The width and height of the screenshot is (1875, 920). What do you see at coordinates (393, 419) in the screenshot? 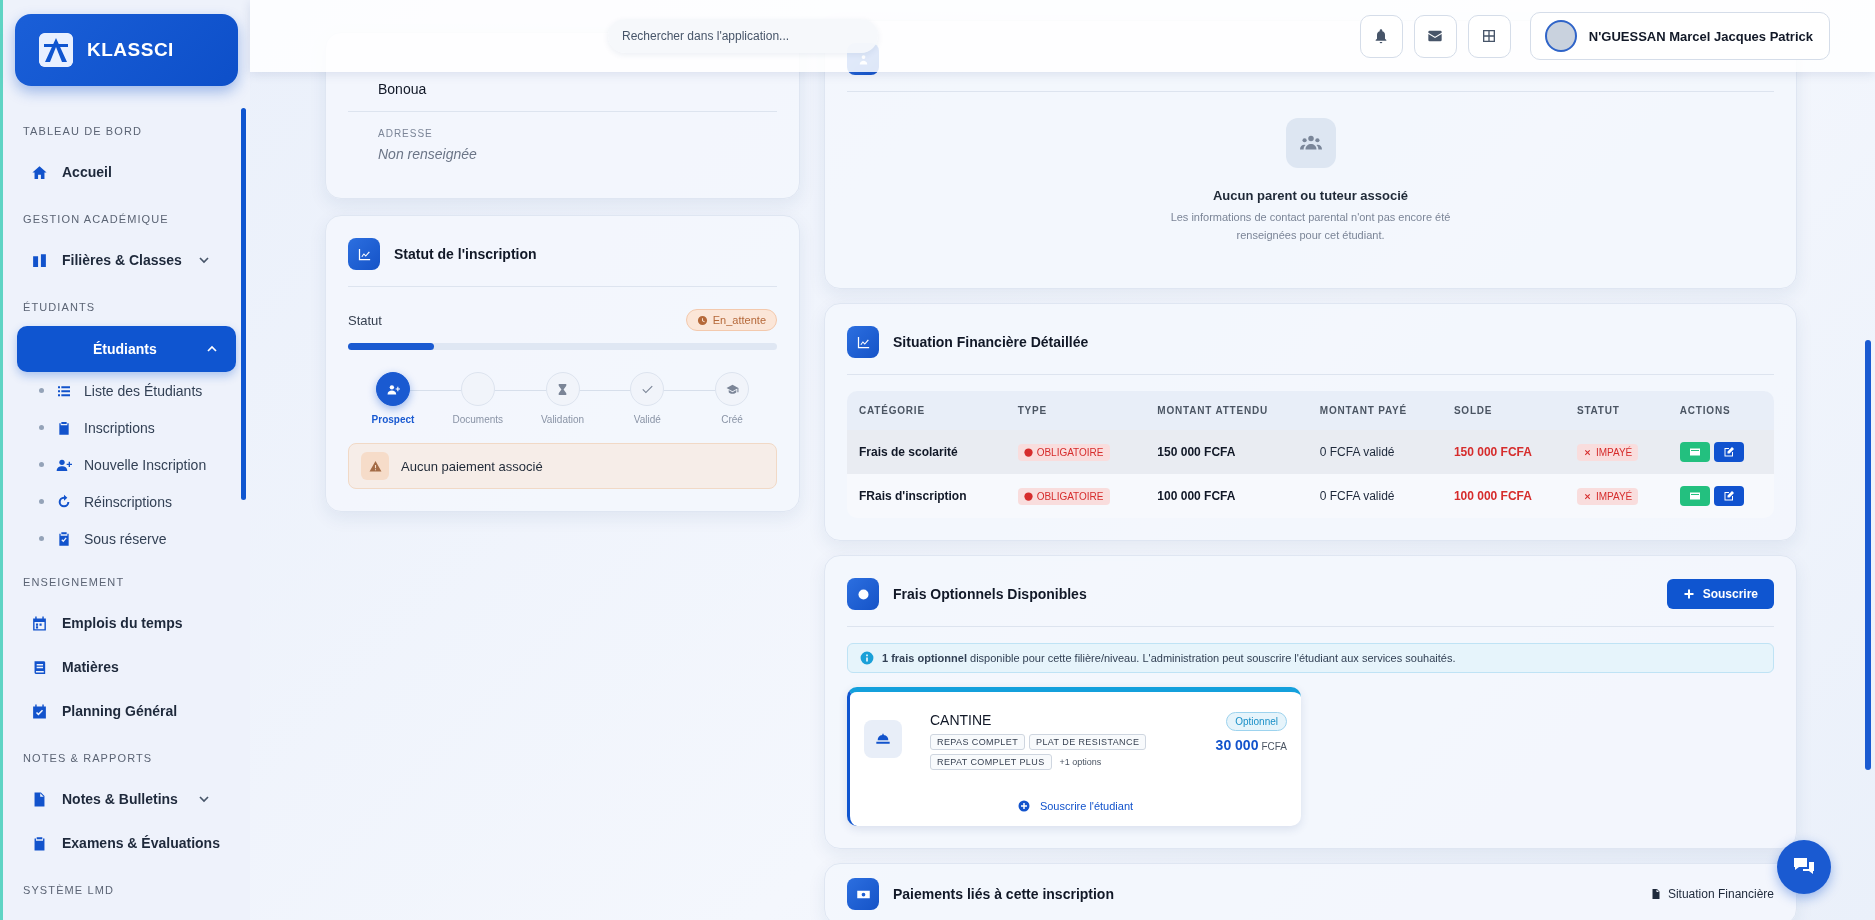
I see `step-label: Prospect` at bounding box center [393, 419].